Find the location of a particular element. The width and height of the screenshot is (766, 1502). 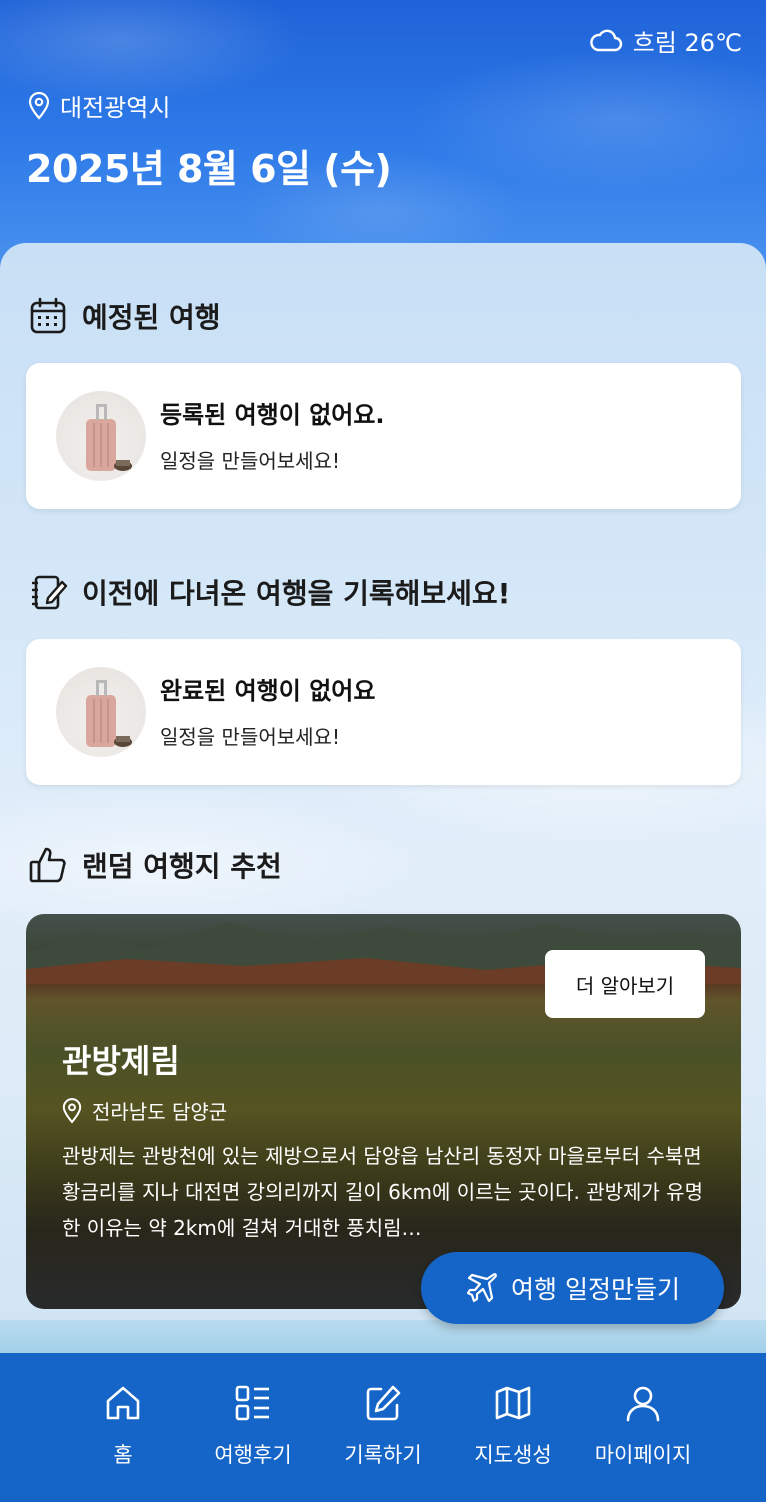

learn-more-button: 더 알아보기 is located at coordinates (625, 984).